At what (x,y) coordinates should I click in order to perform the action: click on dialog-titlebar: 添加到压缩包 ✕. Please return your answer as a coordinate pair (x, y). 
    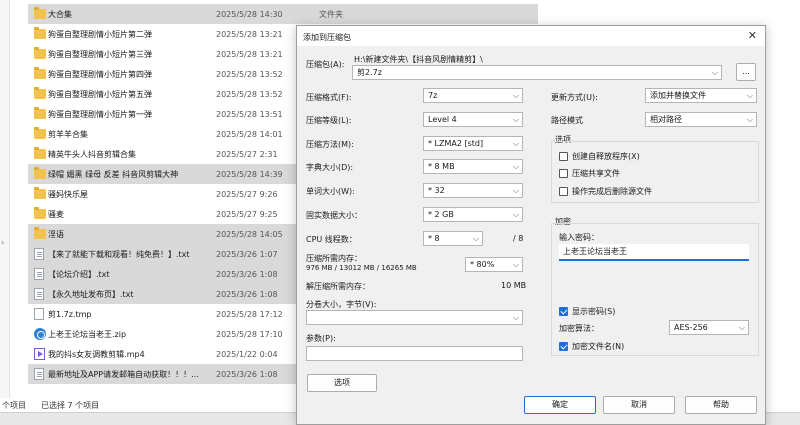
    Looking at the image, I should click on (531, 36).